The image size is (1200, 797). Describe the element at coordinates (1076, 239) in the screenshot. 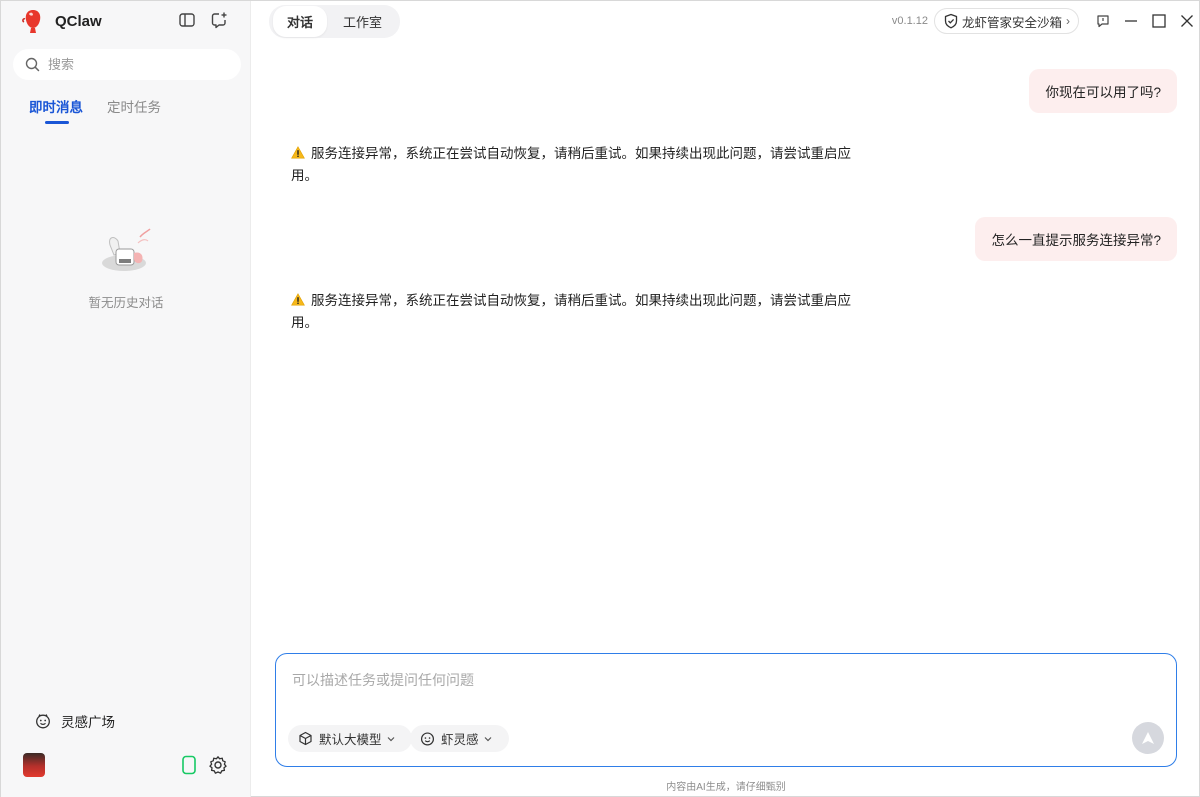

I see `user-message: 怎么一直提示服务连接异常?` at that location.